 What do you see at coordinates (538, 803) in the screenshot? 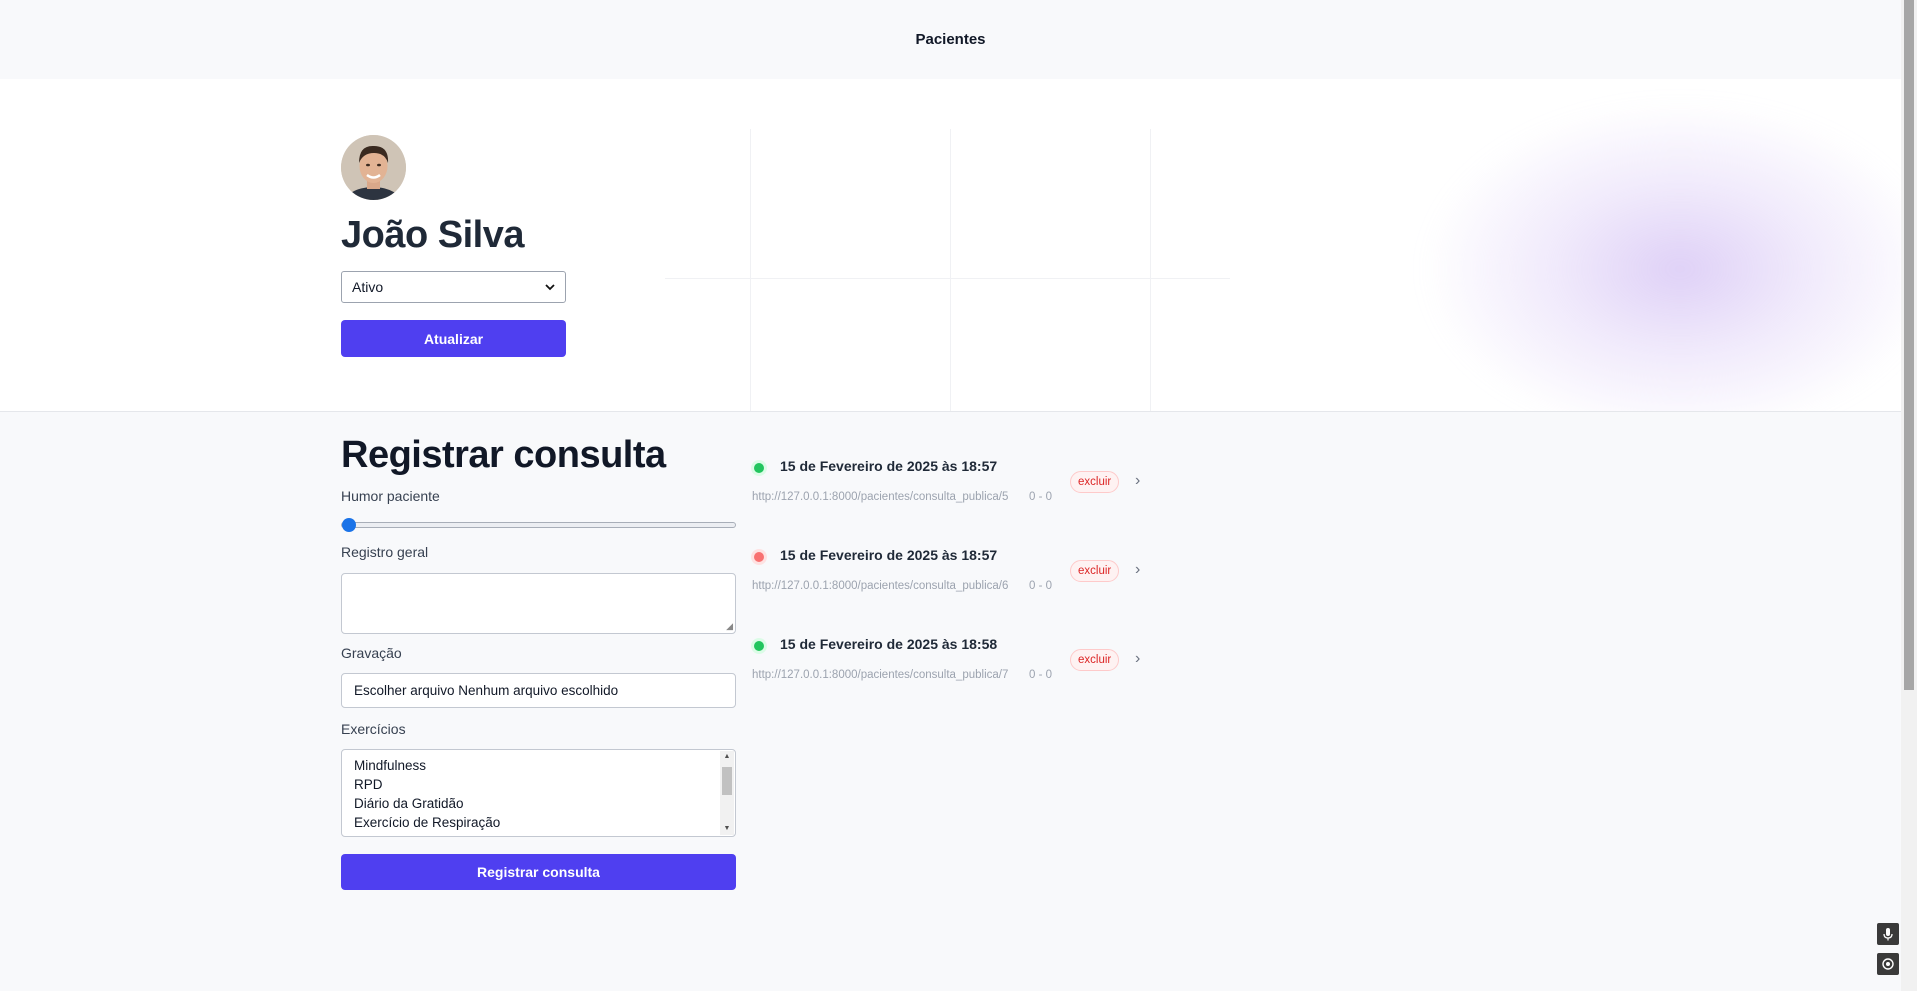
I see `exercise-option: Diário da Gratidão` at bounding box center [538, 803].